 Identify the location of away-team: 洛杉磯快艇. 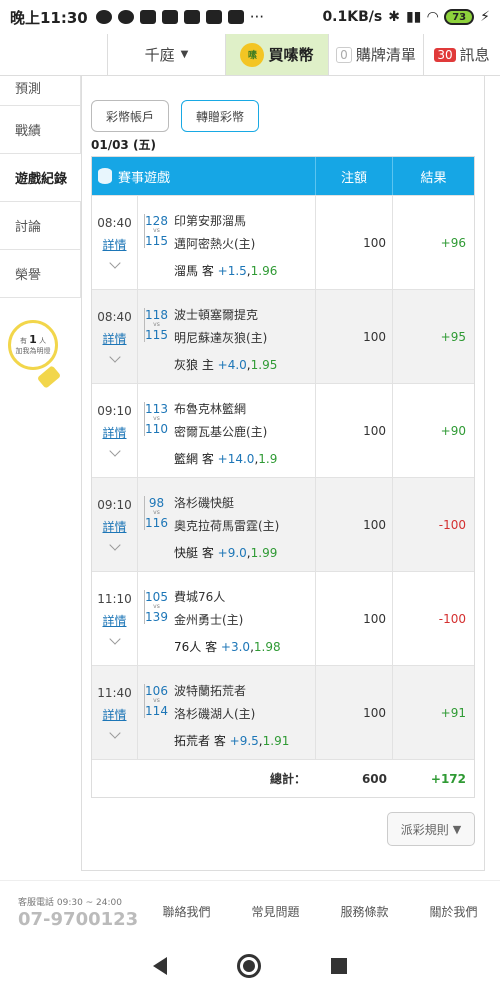
(204, 503).